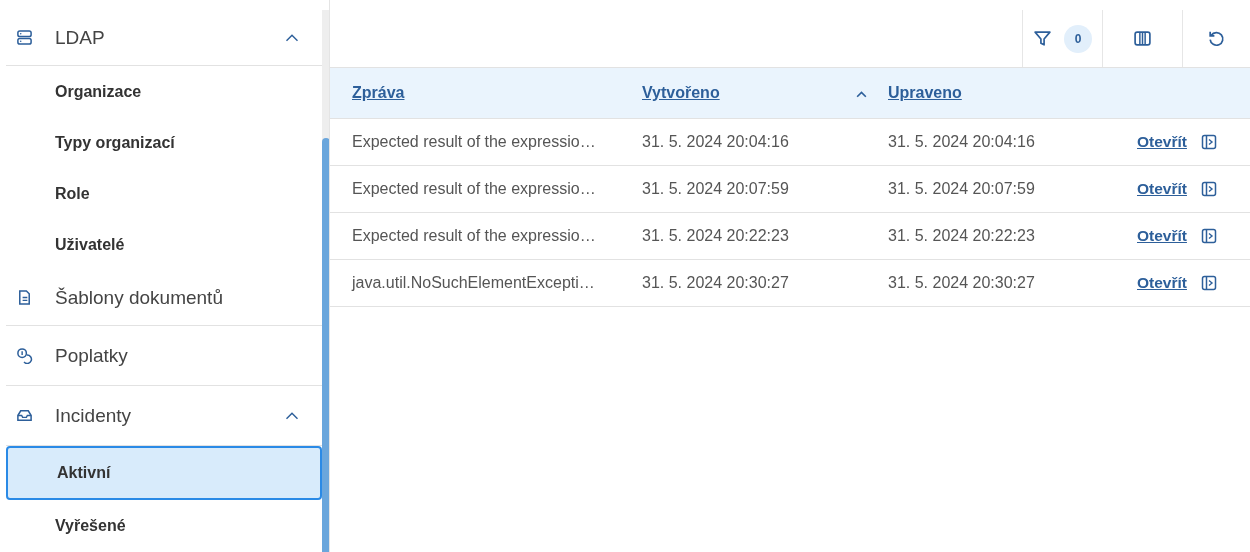  I want to click on server-icon, so click(24, 37).